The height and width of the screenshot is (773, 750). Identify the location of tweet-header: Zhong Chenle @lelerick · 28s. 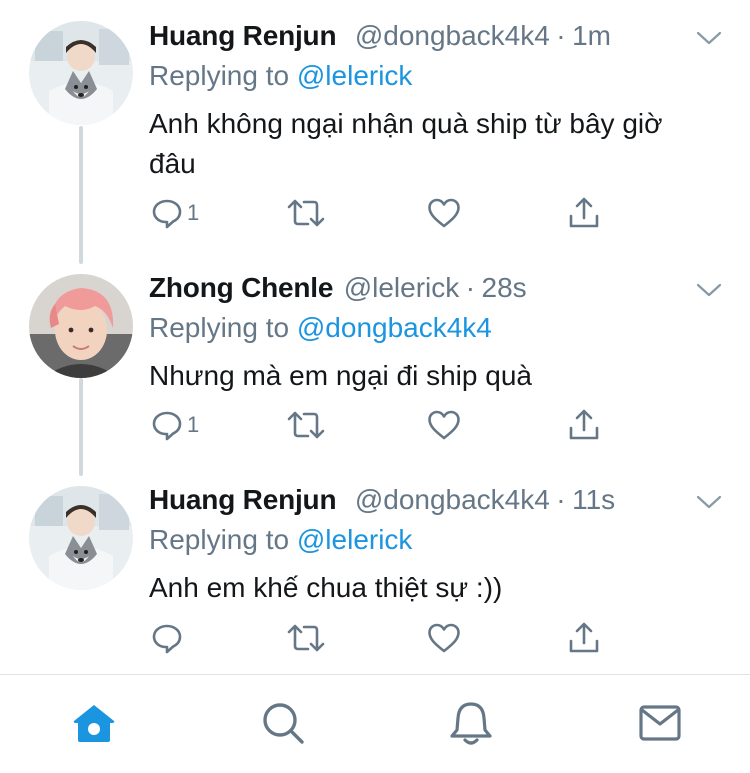
(338, 290).